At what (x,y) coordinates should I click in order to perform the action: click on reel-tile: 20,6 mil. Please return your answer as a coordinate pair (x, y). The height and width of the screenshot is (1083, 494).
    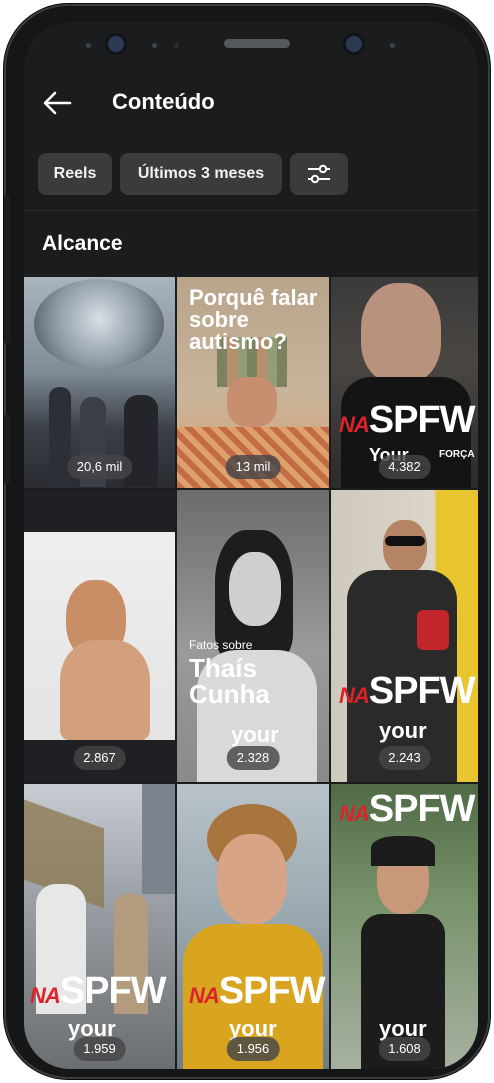
    Looking at the image, I should click on (99, 382).